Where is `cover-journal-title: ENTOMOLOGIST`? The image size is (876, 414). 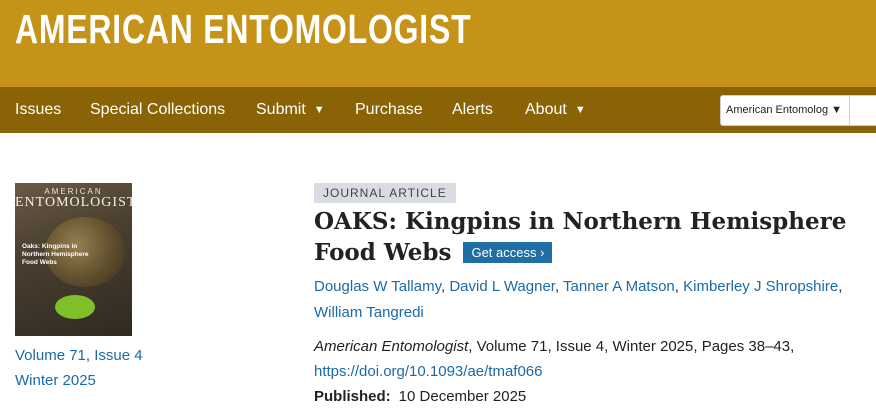 cover-journal-title: ENTOMOLOGIST is located at coordinates (73, 202).